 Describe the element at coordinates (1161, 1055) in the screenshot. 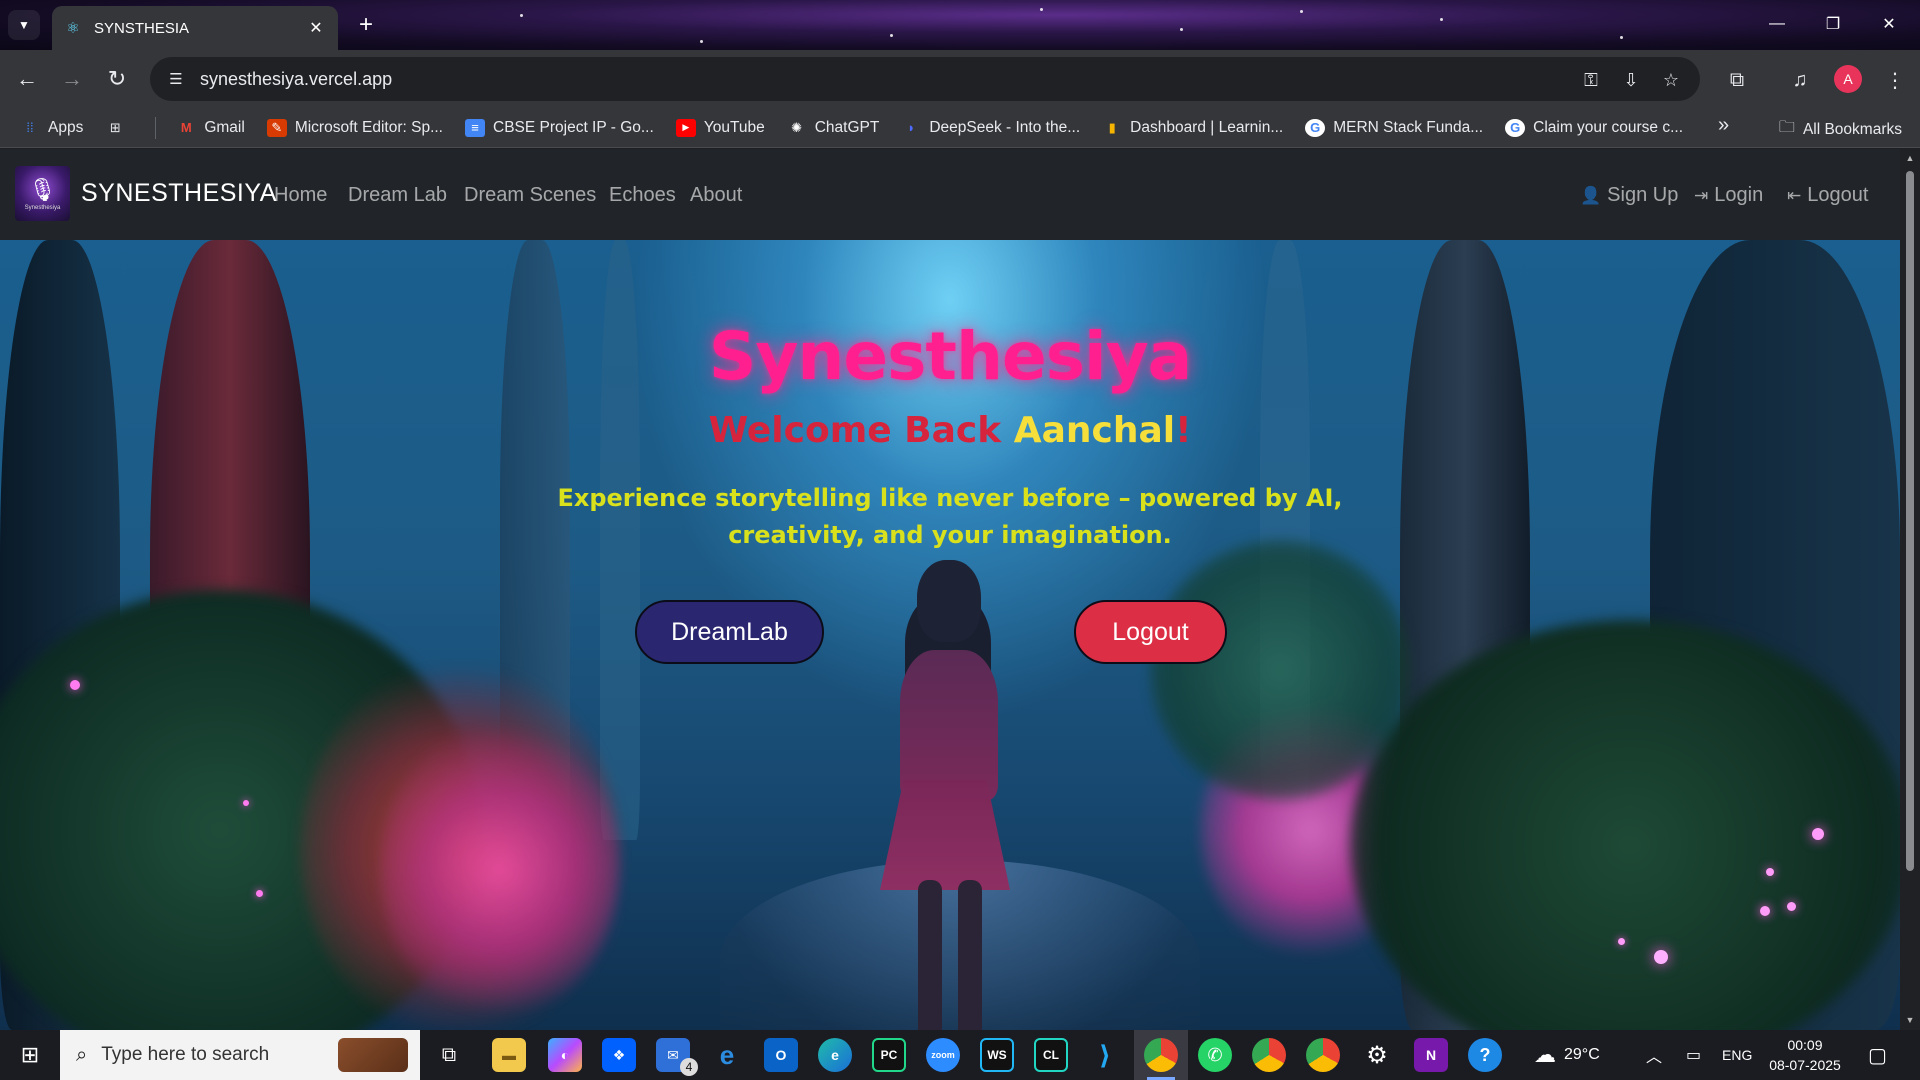

I see `chrome-icon` at that location.